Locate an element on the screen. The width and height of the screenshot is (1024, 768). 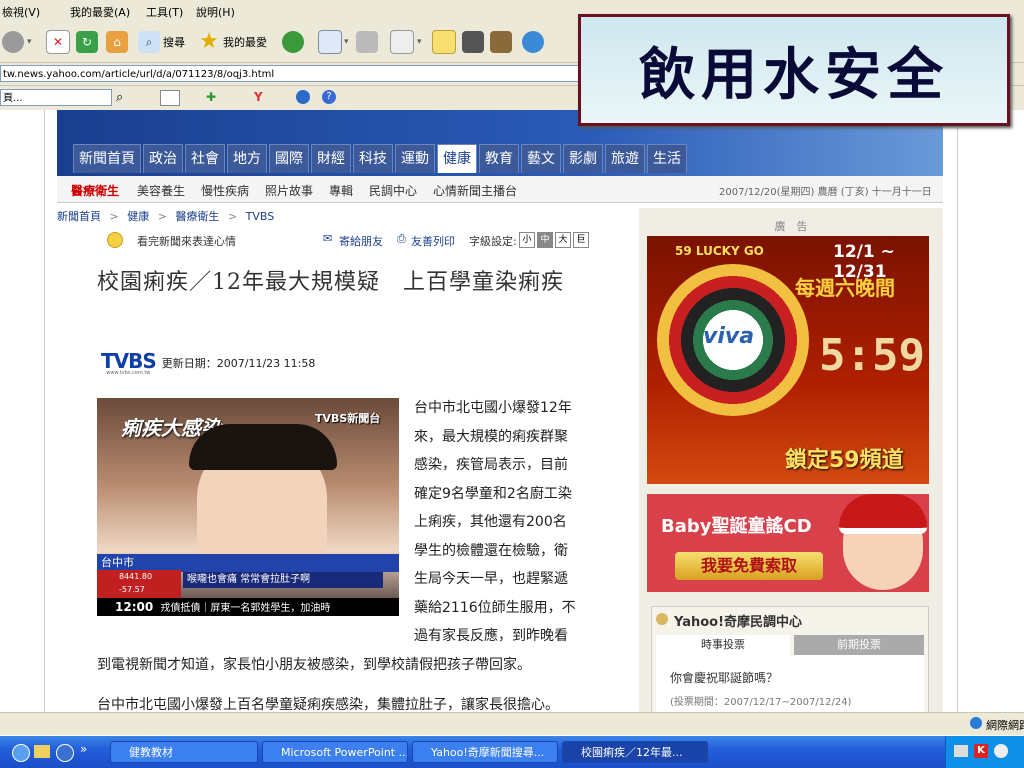
baby-cd-ad: Baby聖誕童謠CD 我要免費索取 is located at coordinates (788, 543).